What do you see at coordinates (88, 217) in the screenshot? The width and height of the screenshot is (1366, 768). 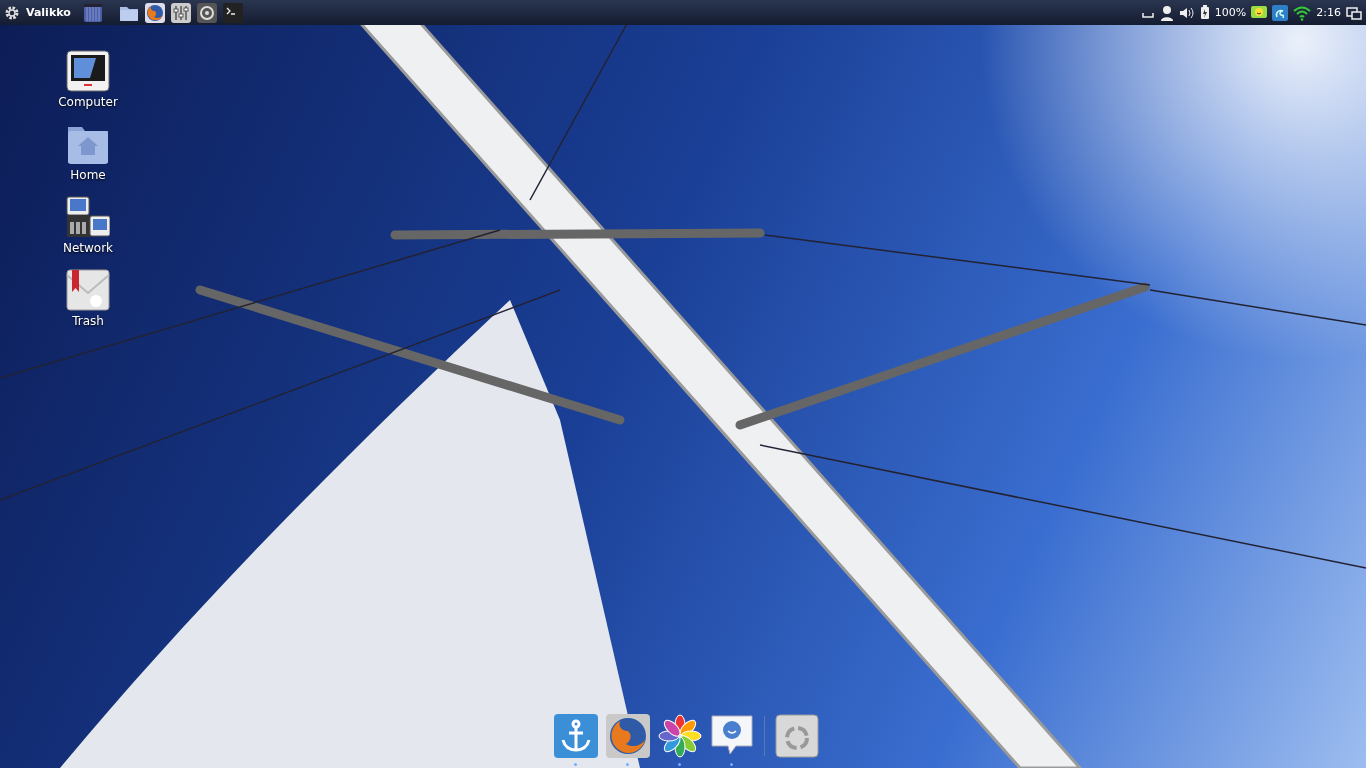 I see `network-computers-icon` at bounding box center [88, 217].